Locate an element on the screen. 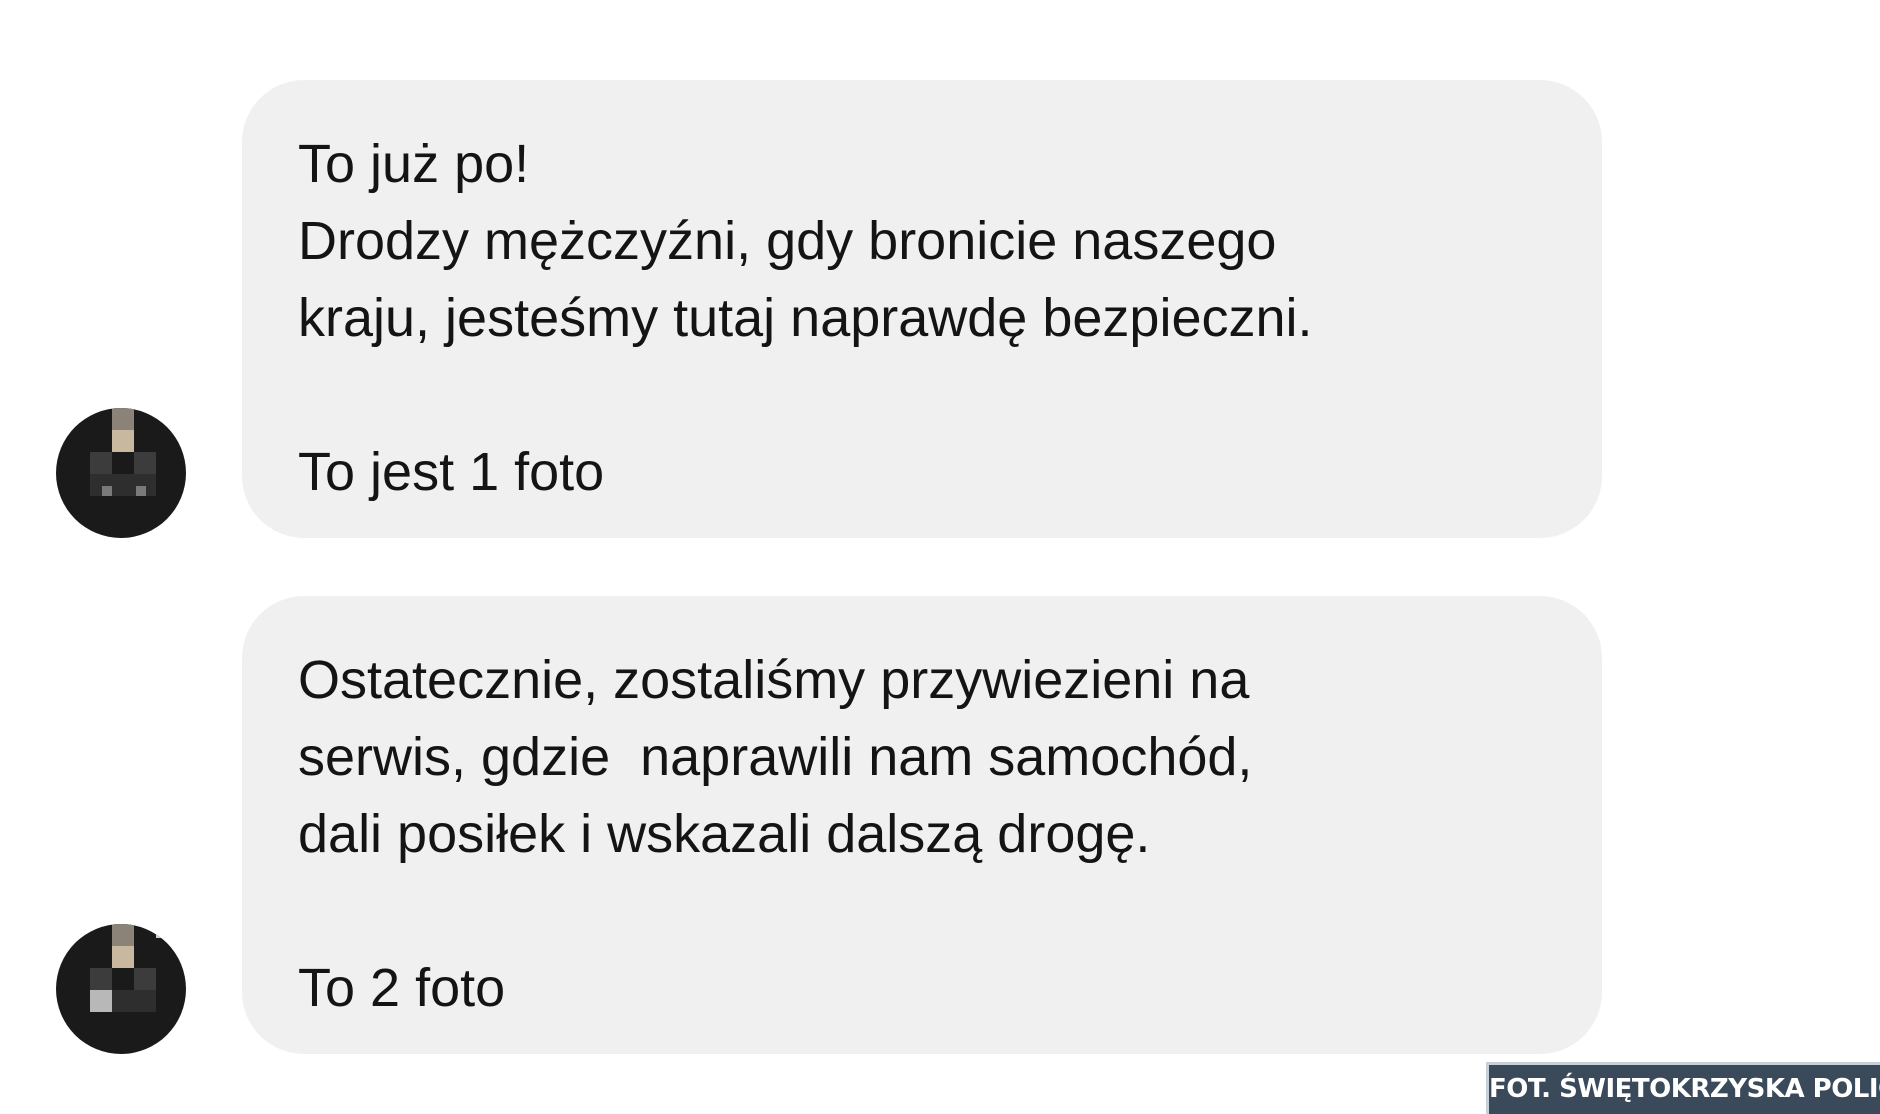  message-text-line: serwis, gdzie naprawili nam samochód, is located at coordinates (775, 757).